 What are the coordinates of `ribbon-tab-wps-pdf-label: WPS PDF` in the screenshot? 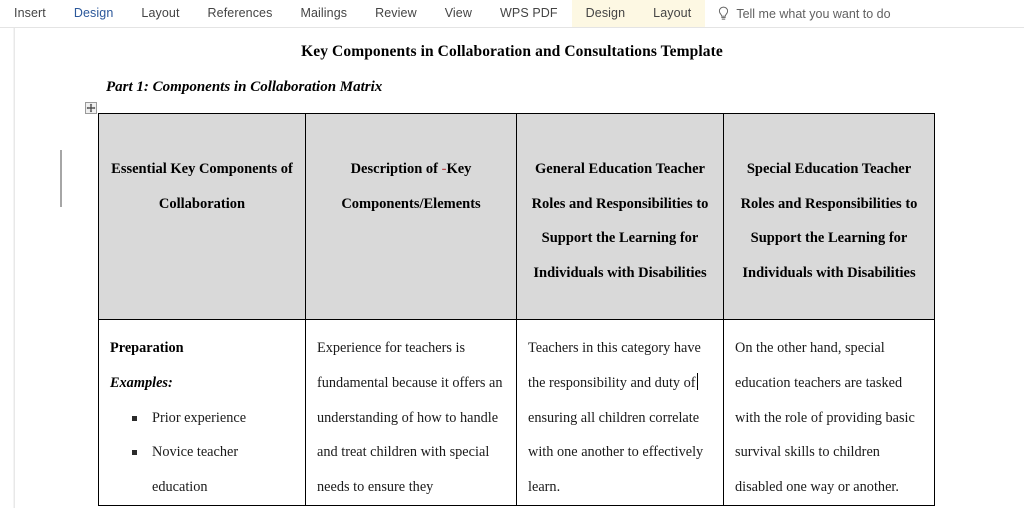 It's located at (529, 13).